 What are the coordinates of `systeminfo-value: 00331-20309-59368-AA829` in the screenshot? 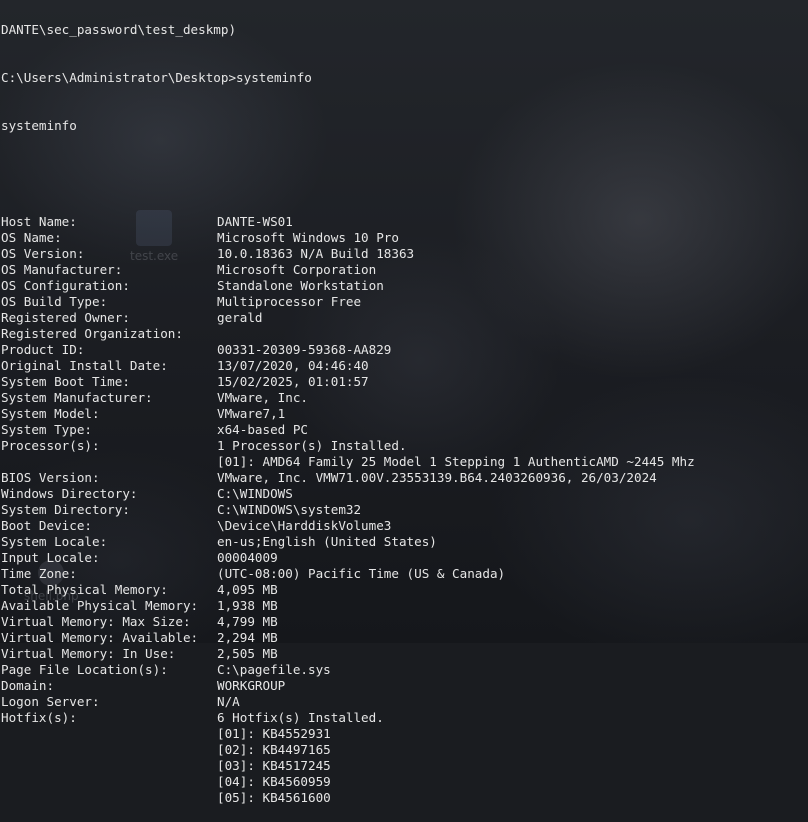 It's located at (304, 349).